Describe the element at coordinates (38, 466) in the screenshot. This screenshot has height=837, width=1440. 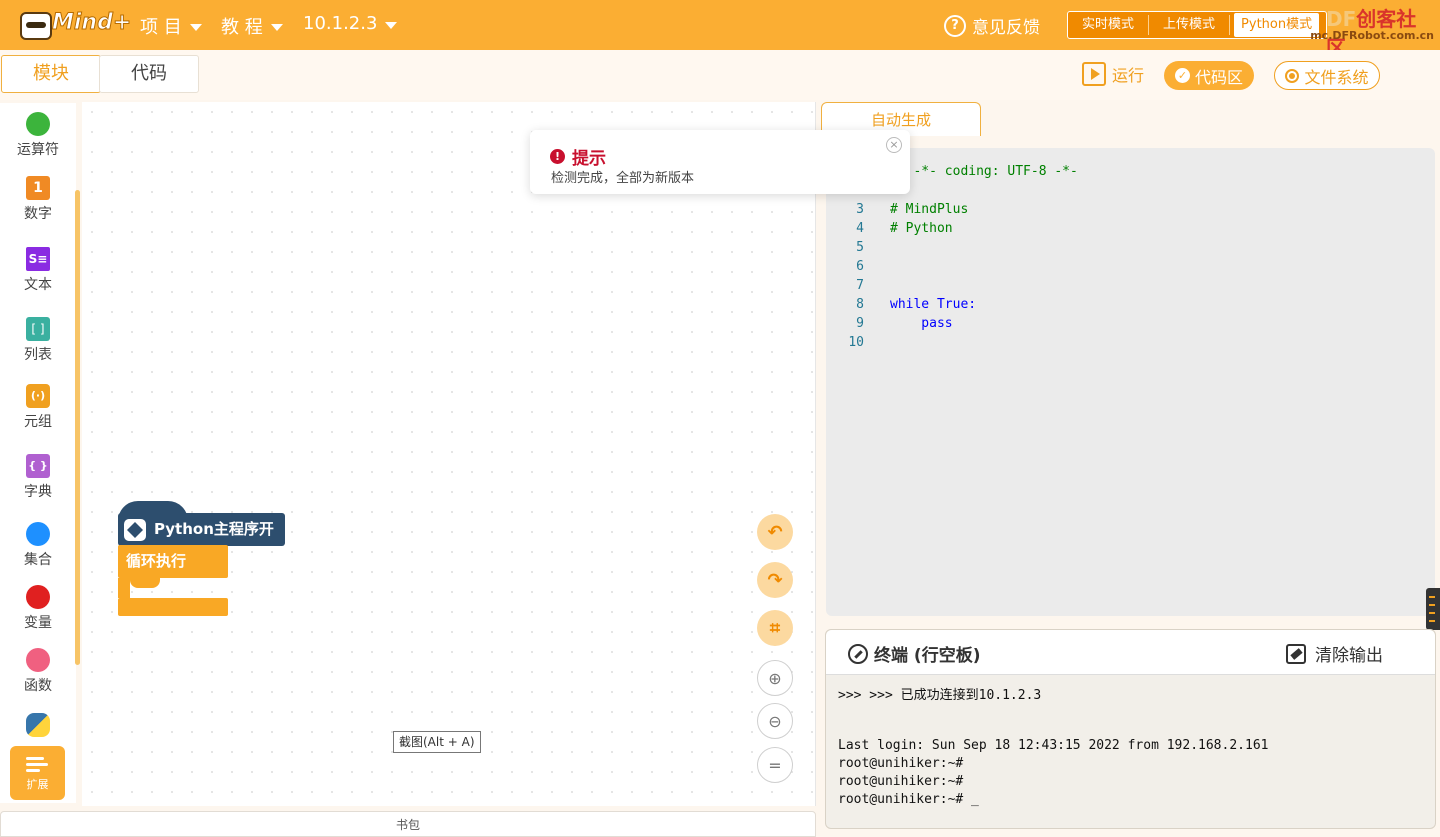
I see `dict-icon: { }` at that location.